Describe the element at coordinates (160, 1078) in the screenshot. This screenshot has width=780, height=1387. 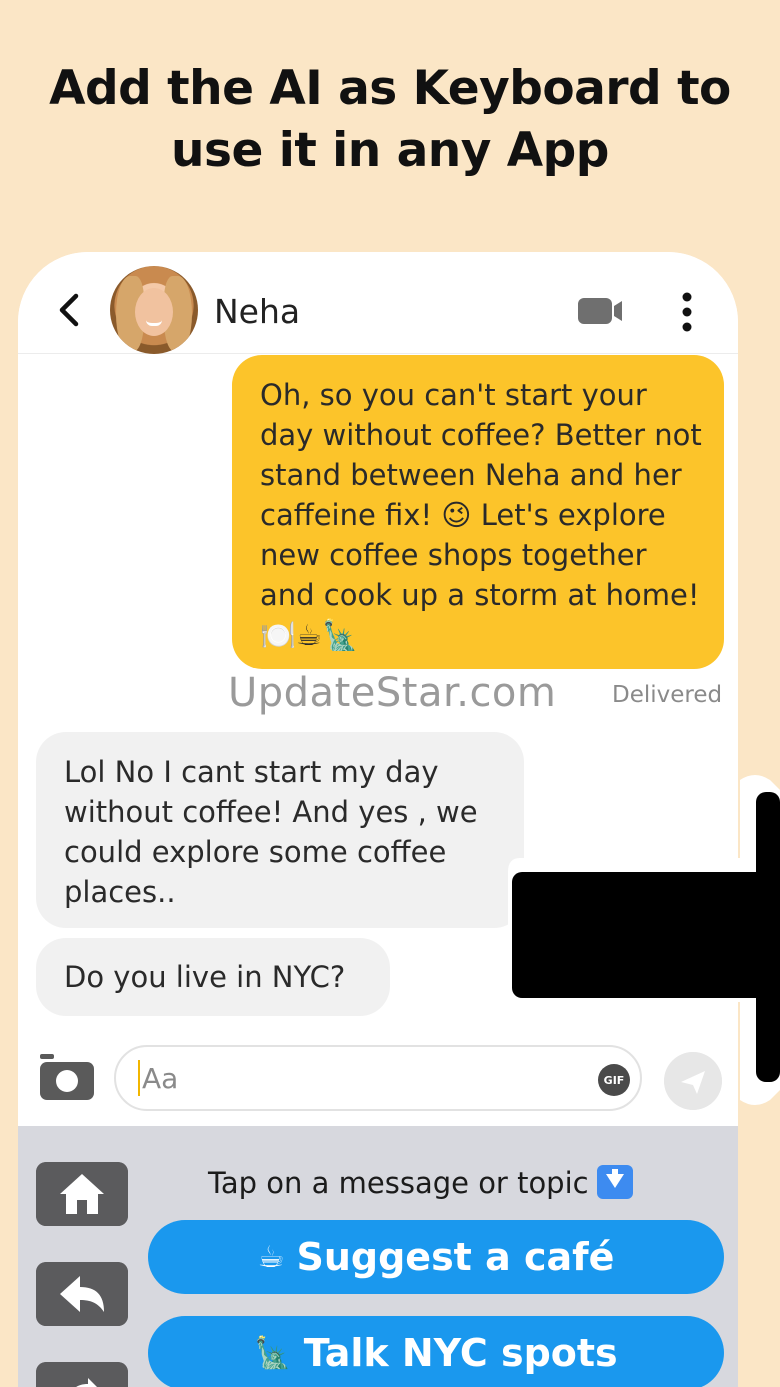
I see `message-input-placeholder: Aa` at that location.